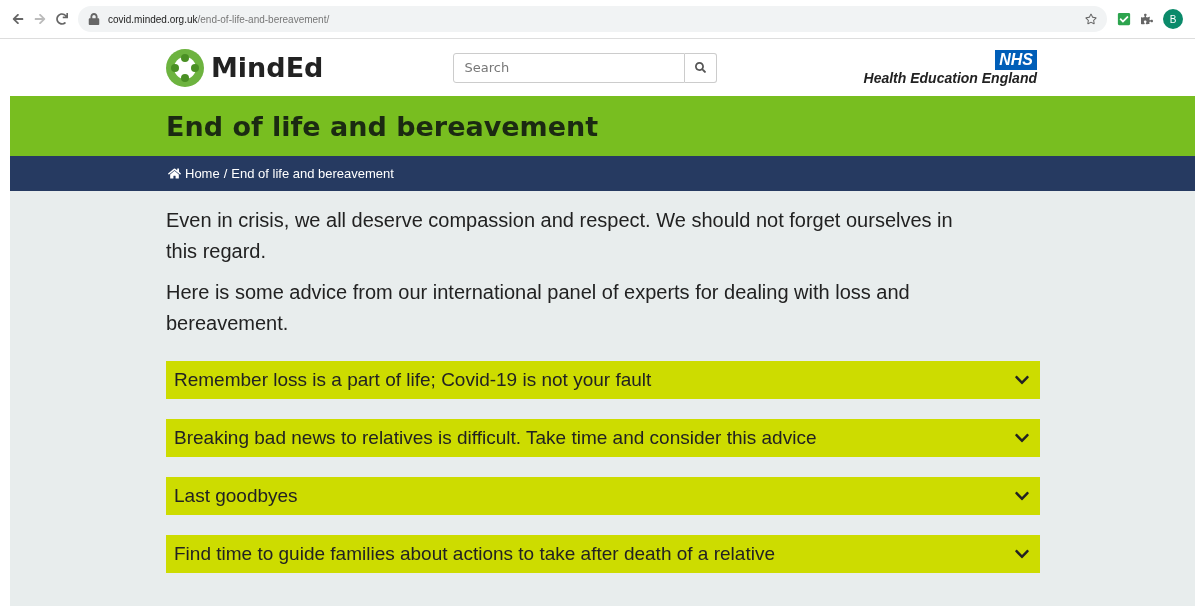 This screenshot has height=606, width=1195. What do you see at coordinates (569, 67) in the screenshot?
I see `search-field: Search` at bounding box center [569, 67].